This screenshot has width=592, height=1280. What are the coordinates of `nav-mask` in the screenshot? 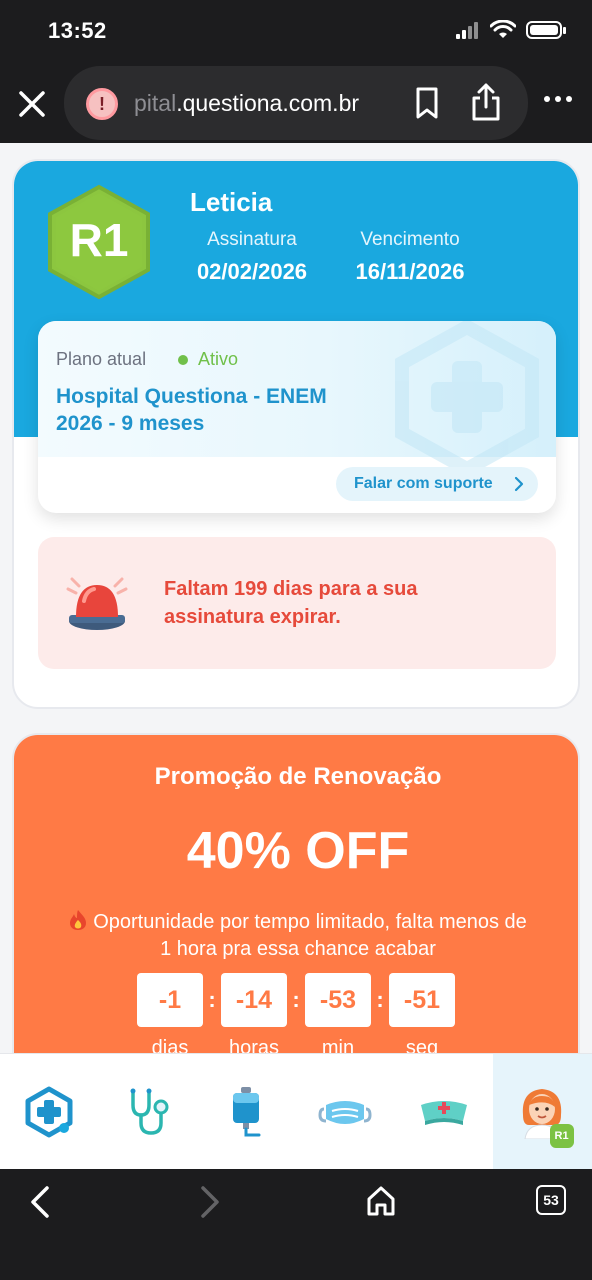 It's located at (345, 1112).